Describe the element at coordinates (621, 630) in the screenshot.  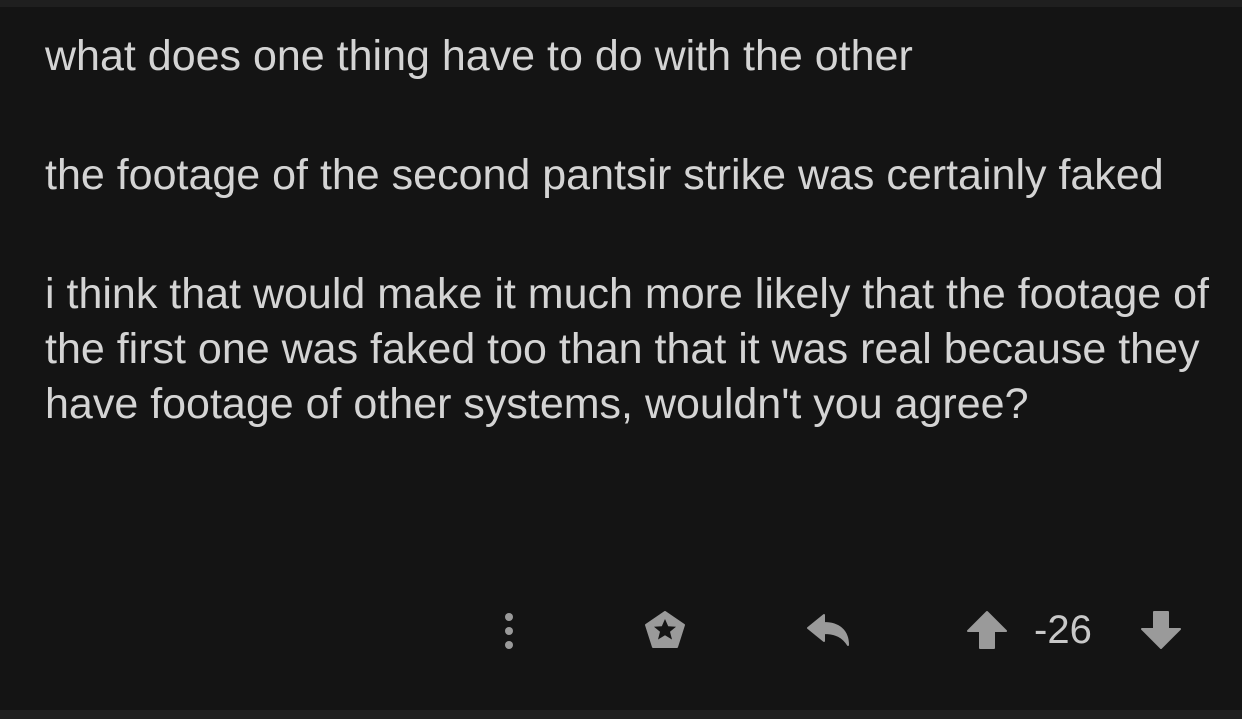
I see `comment-action-bar: -26` at that location.